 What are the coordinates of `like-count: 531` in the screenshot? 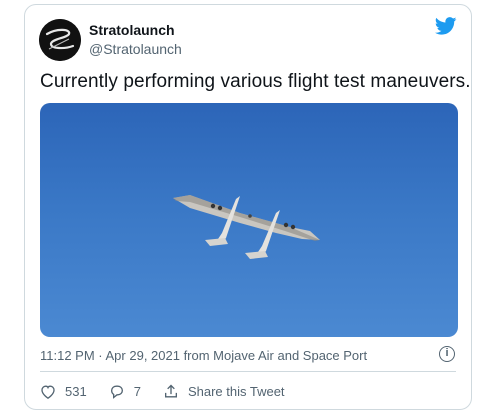 It's located at (76, 391).